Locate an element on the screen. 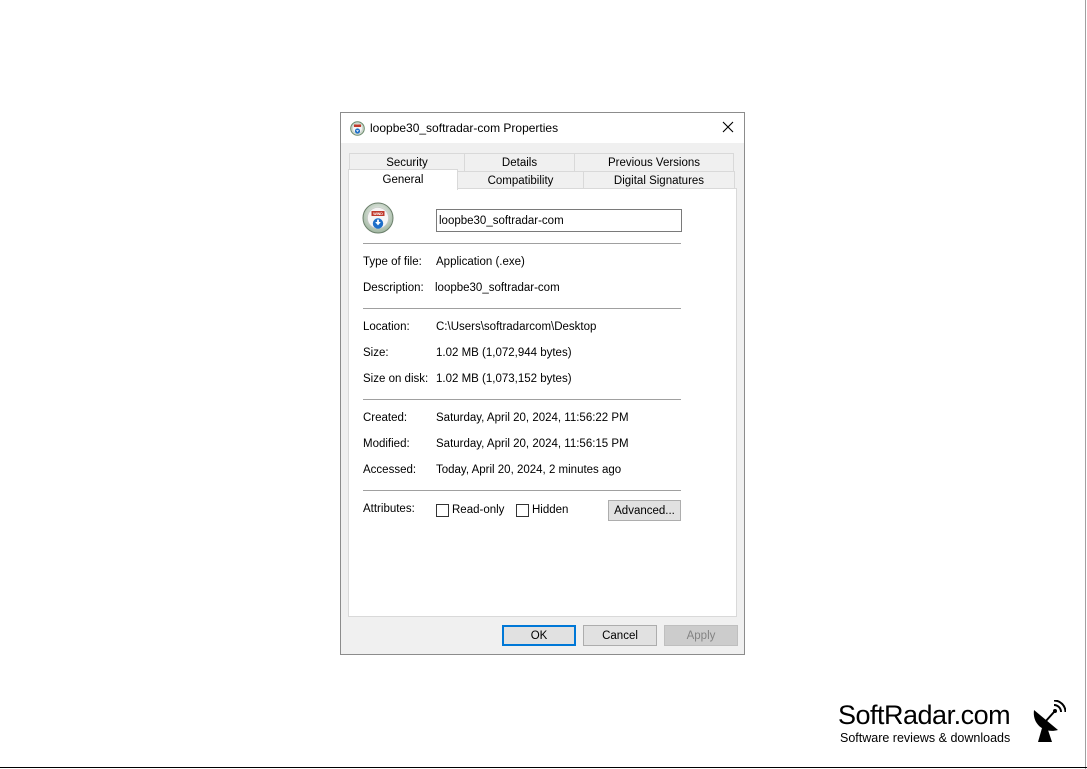 This screenshot has height=769, width=1087. cancel-button: Cancel is located at coordinates (620, 635).